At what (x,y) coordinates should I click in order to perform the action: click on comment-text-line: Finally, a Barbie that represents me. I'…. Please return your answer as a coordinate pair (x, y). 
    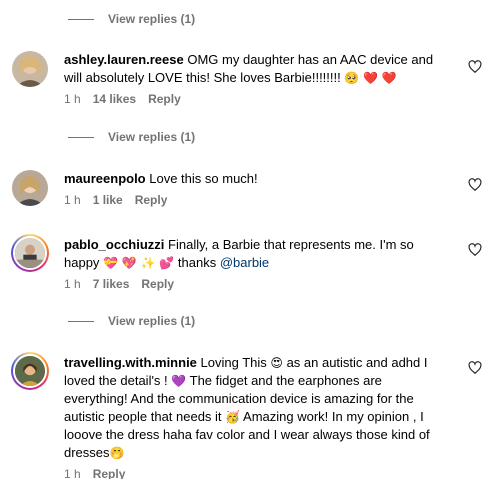
    Looking at the image, I should click on (291, 244).